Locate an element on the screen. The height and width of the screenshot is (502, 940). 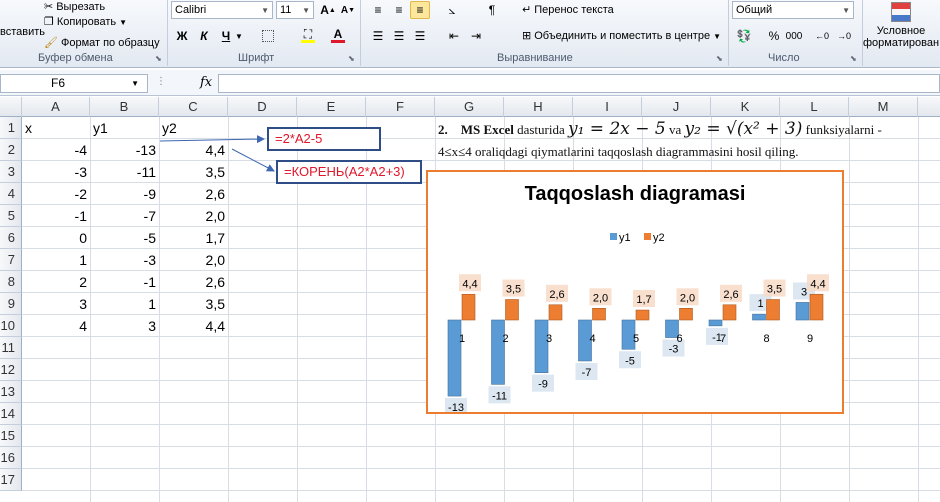
cell-a10: 4 is located at coordinates (56, 326).